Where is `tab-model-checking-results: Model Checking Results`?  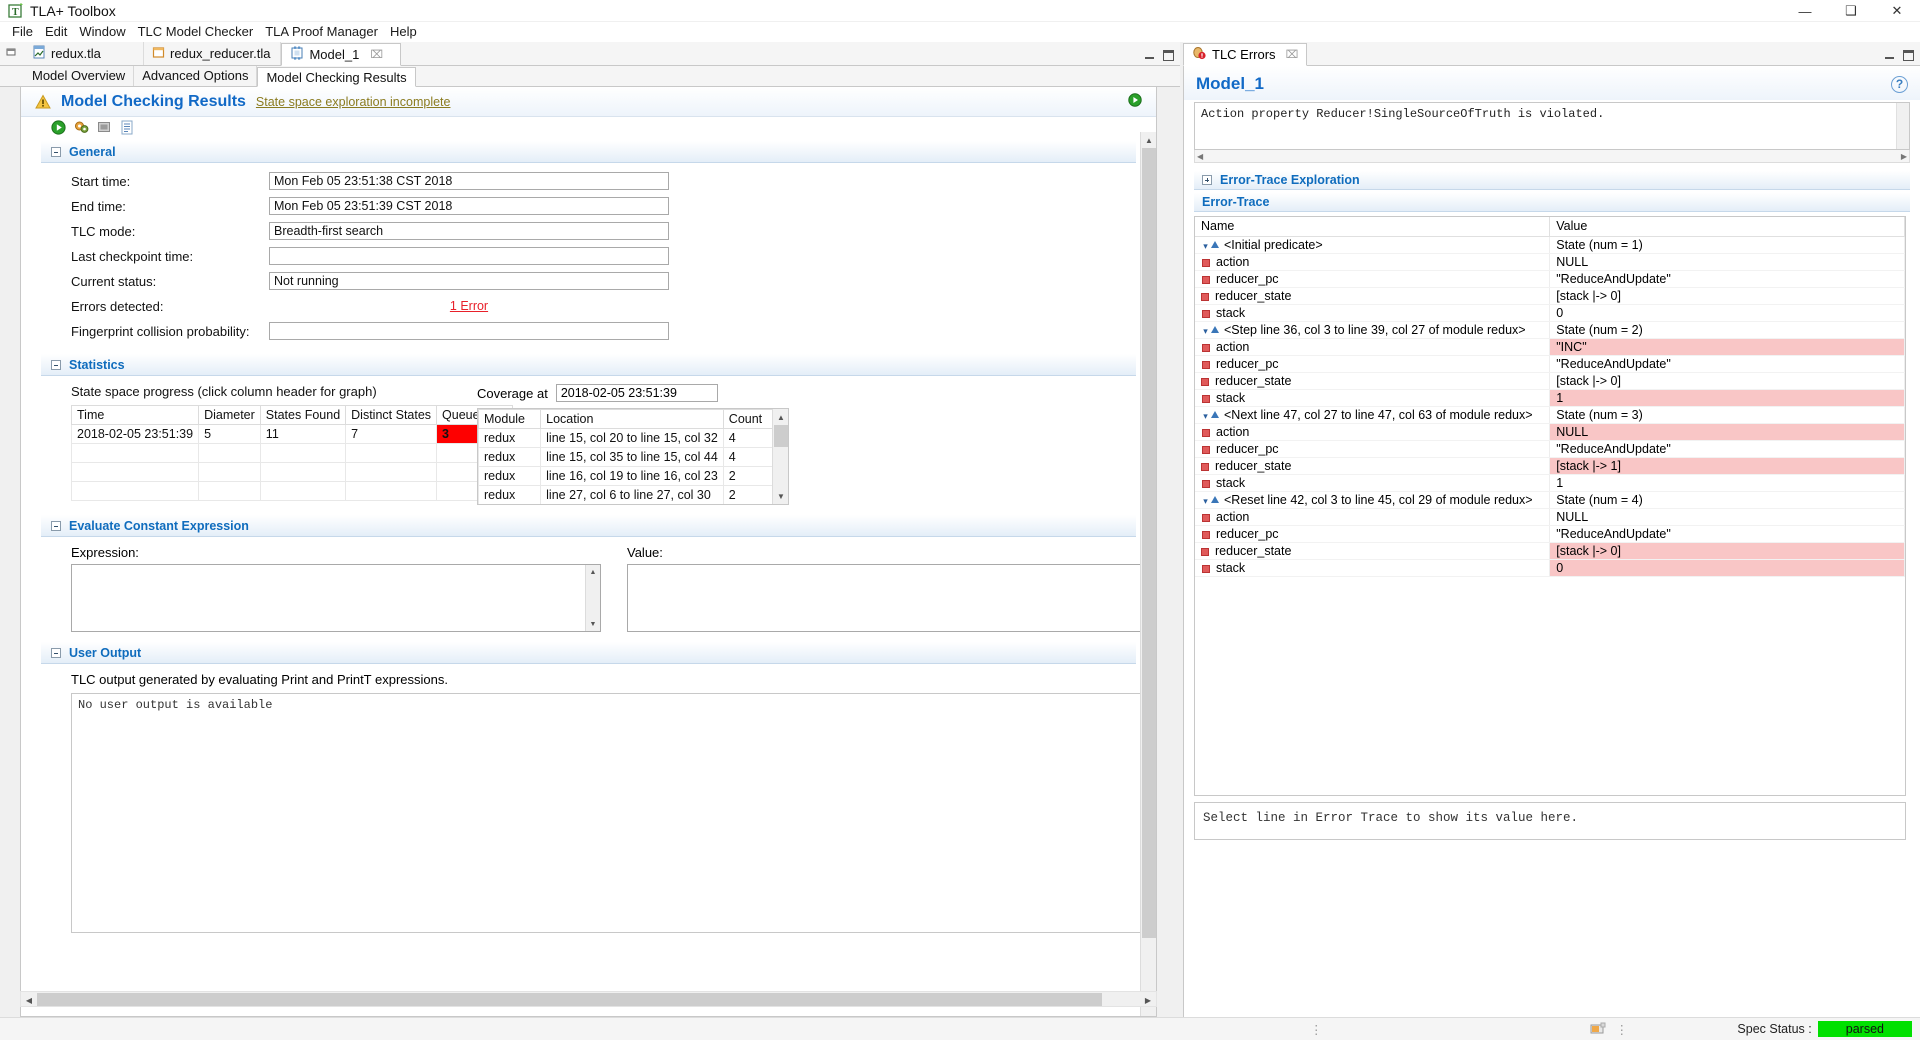 tab-model-checking-results: Model Checking Results is located at coordinates (336, 77).